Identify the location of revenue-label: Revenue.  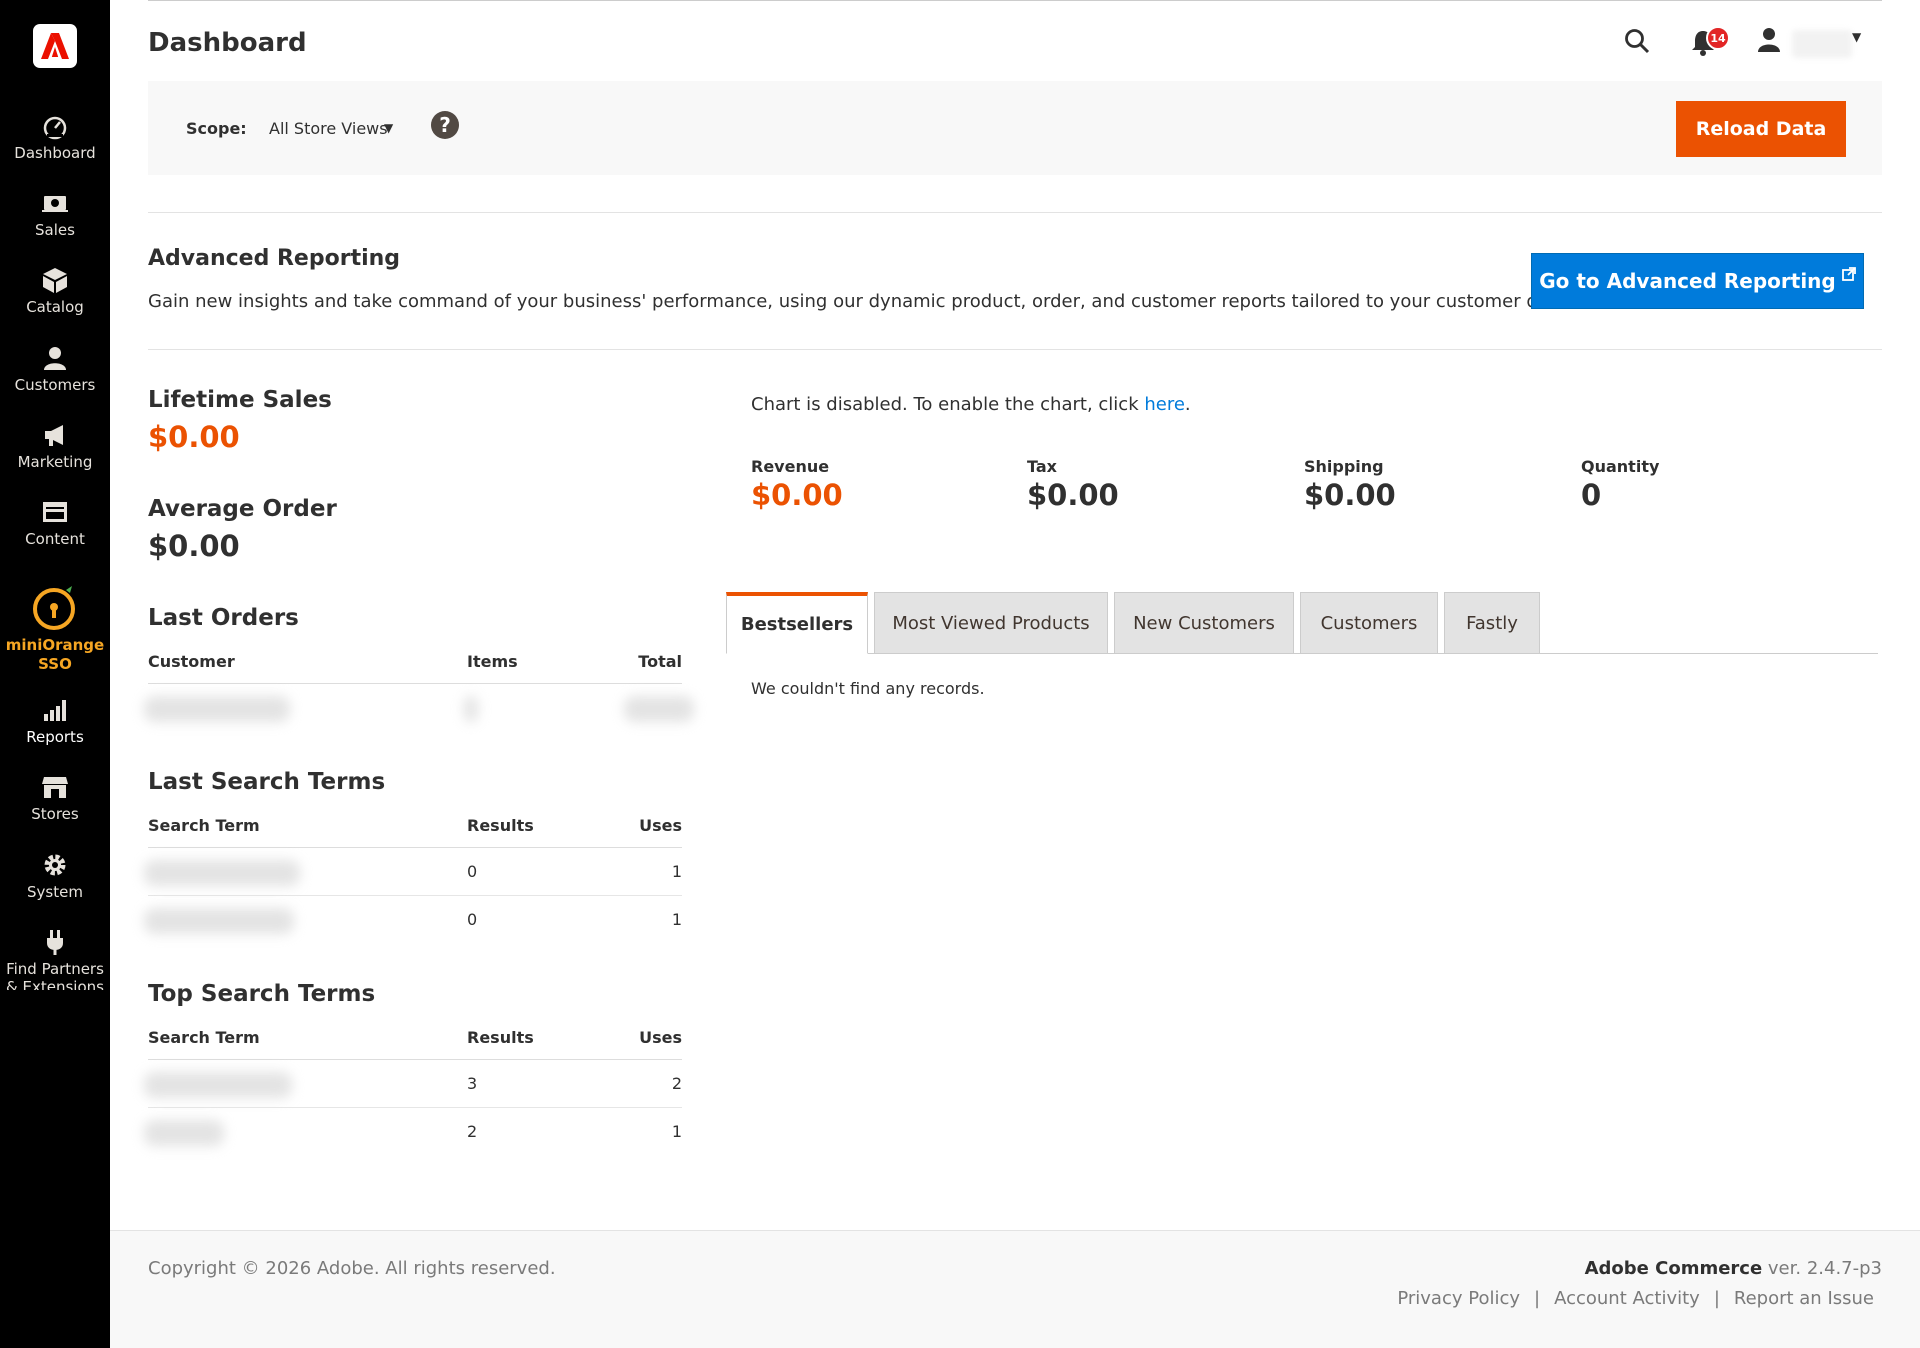
(790, 466).